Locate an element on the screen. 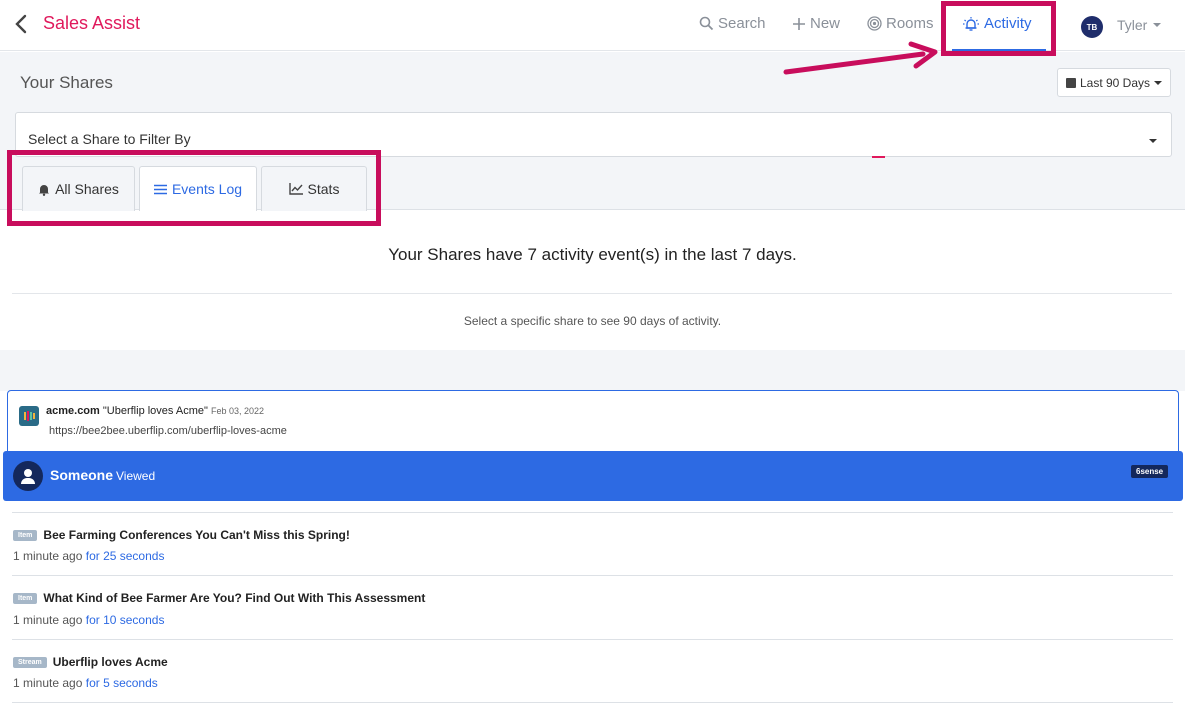 The image size is (1185, 719). event-meta: 1 minute ago for 10 seconds is located at coordinates (88, 620).